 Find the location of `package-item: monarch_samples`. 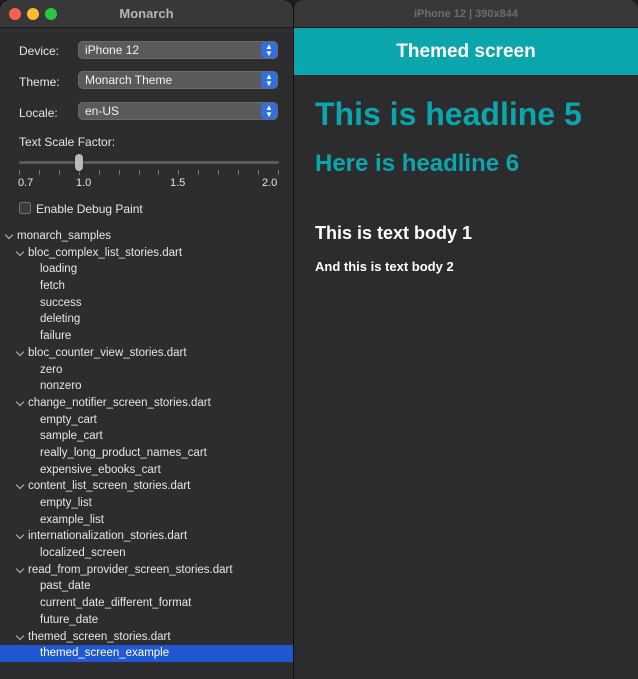

package-item: monarch_samples is located at coordinates (146, 236).